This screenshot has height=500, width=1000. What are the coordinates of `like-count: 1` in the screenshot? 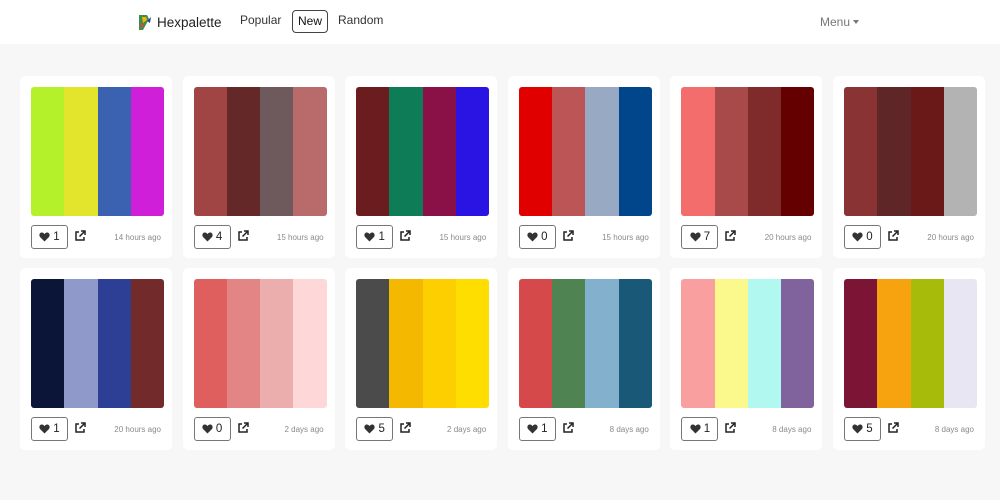 It's located at (56, 237).